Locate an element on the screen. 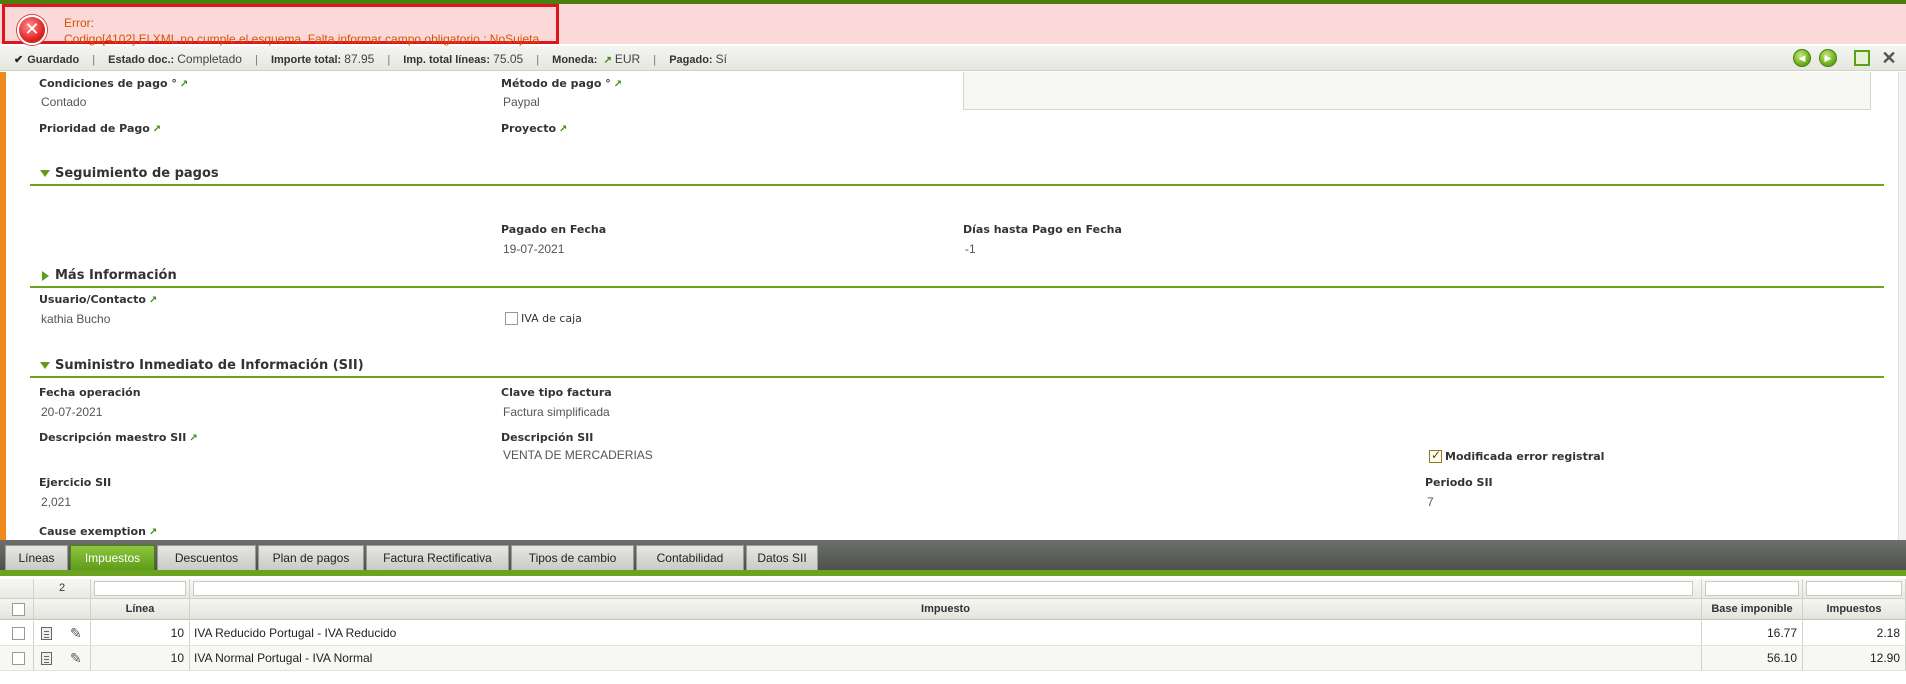 This screenshot has height=684, width=1906. periodo-value: 7 is located at coordinates (1430, 502).